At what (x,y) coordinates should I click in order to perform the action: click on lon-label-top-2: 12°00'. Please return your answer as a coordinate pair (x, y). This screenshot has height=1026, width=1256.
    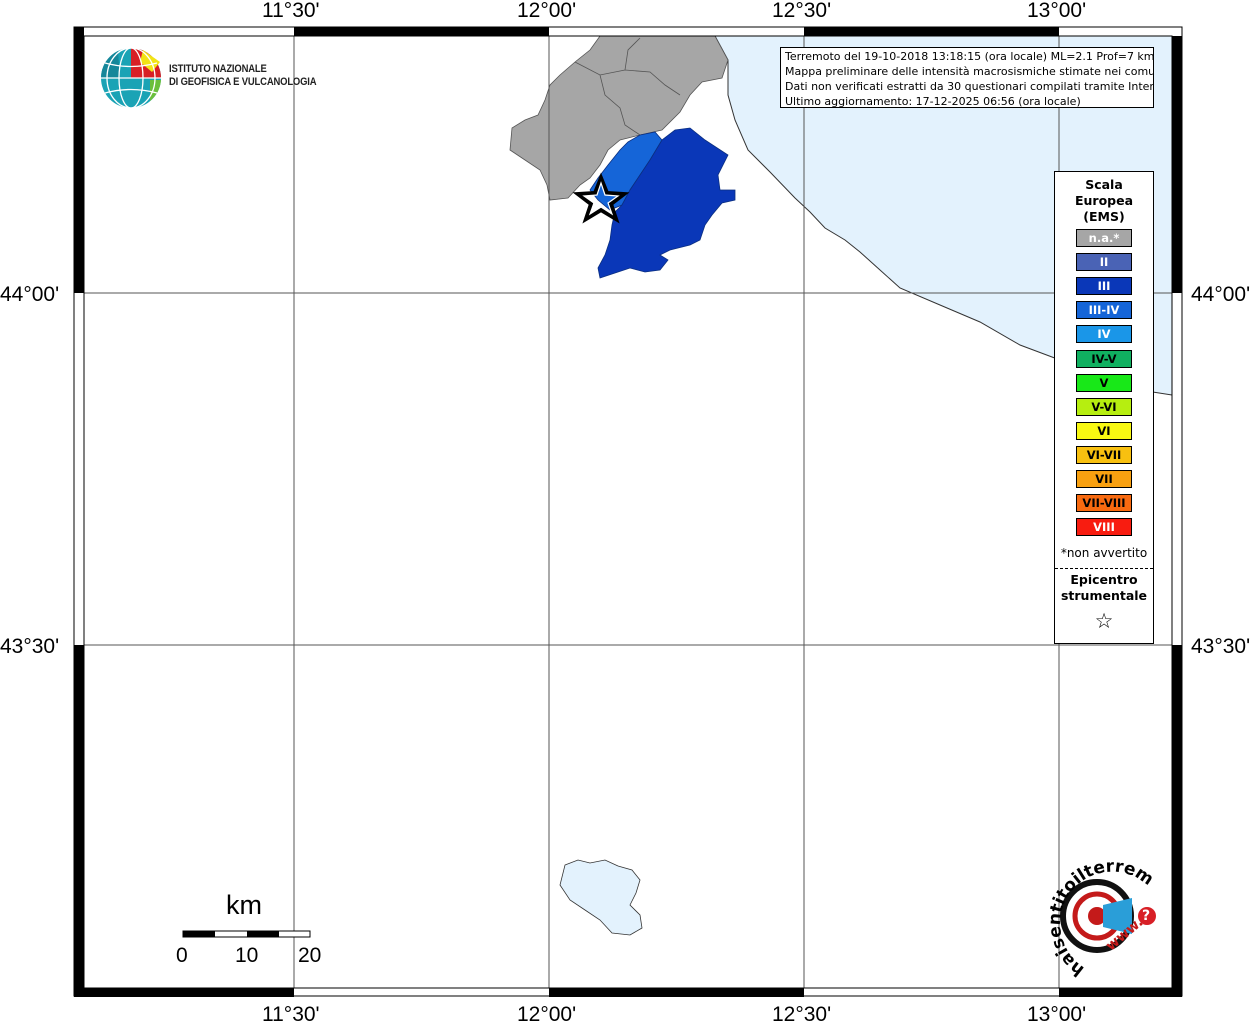
    Looking at the image, I should click on (547, 11).